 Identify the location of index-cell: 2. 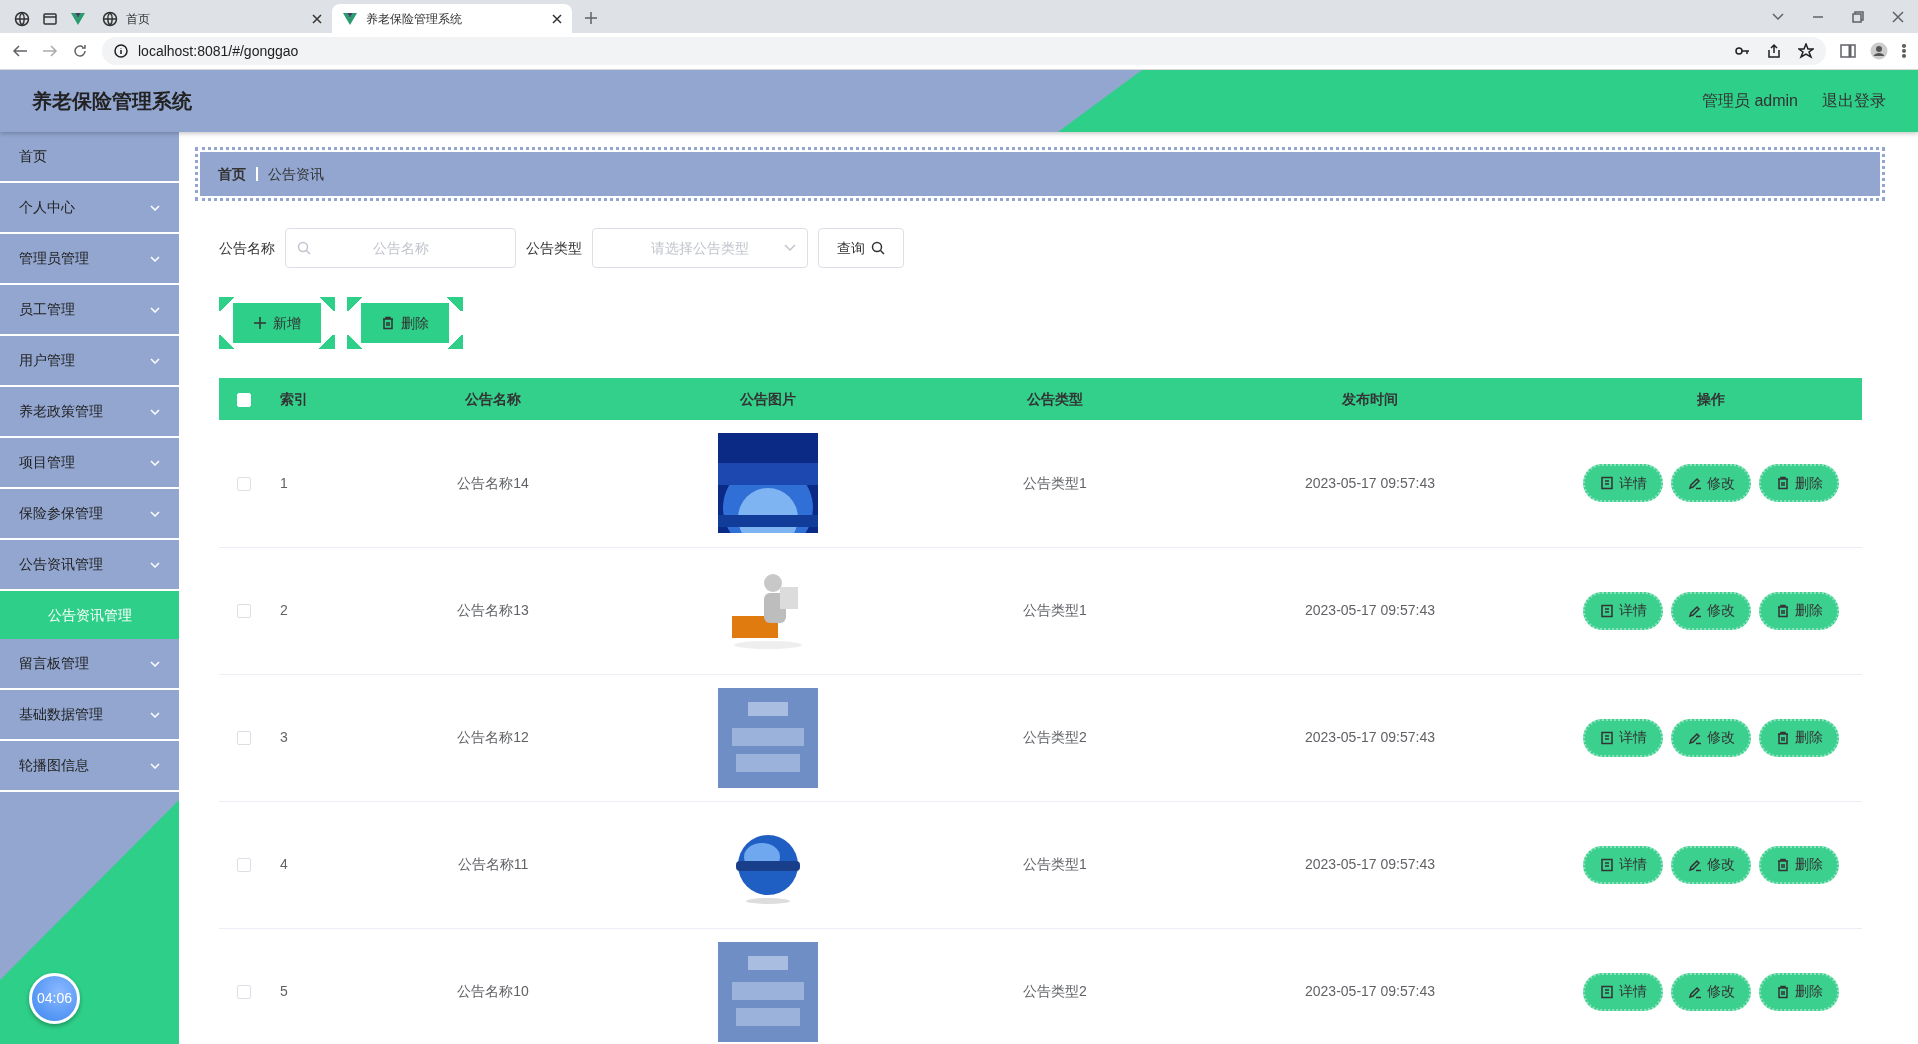
(284, 610).